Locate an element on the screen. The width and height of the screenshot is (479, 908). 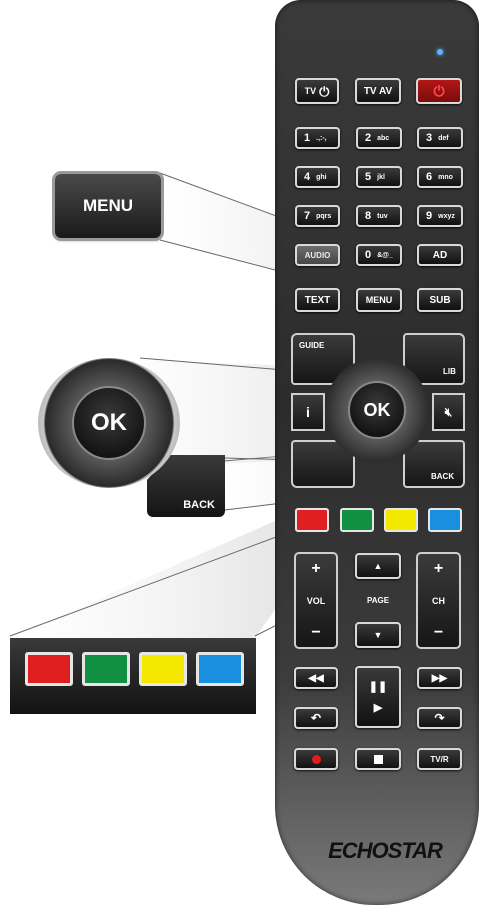
record-button is located at coordinates (316, 759).